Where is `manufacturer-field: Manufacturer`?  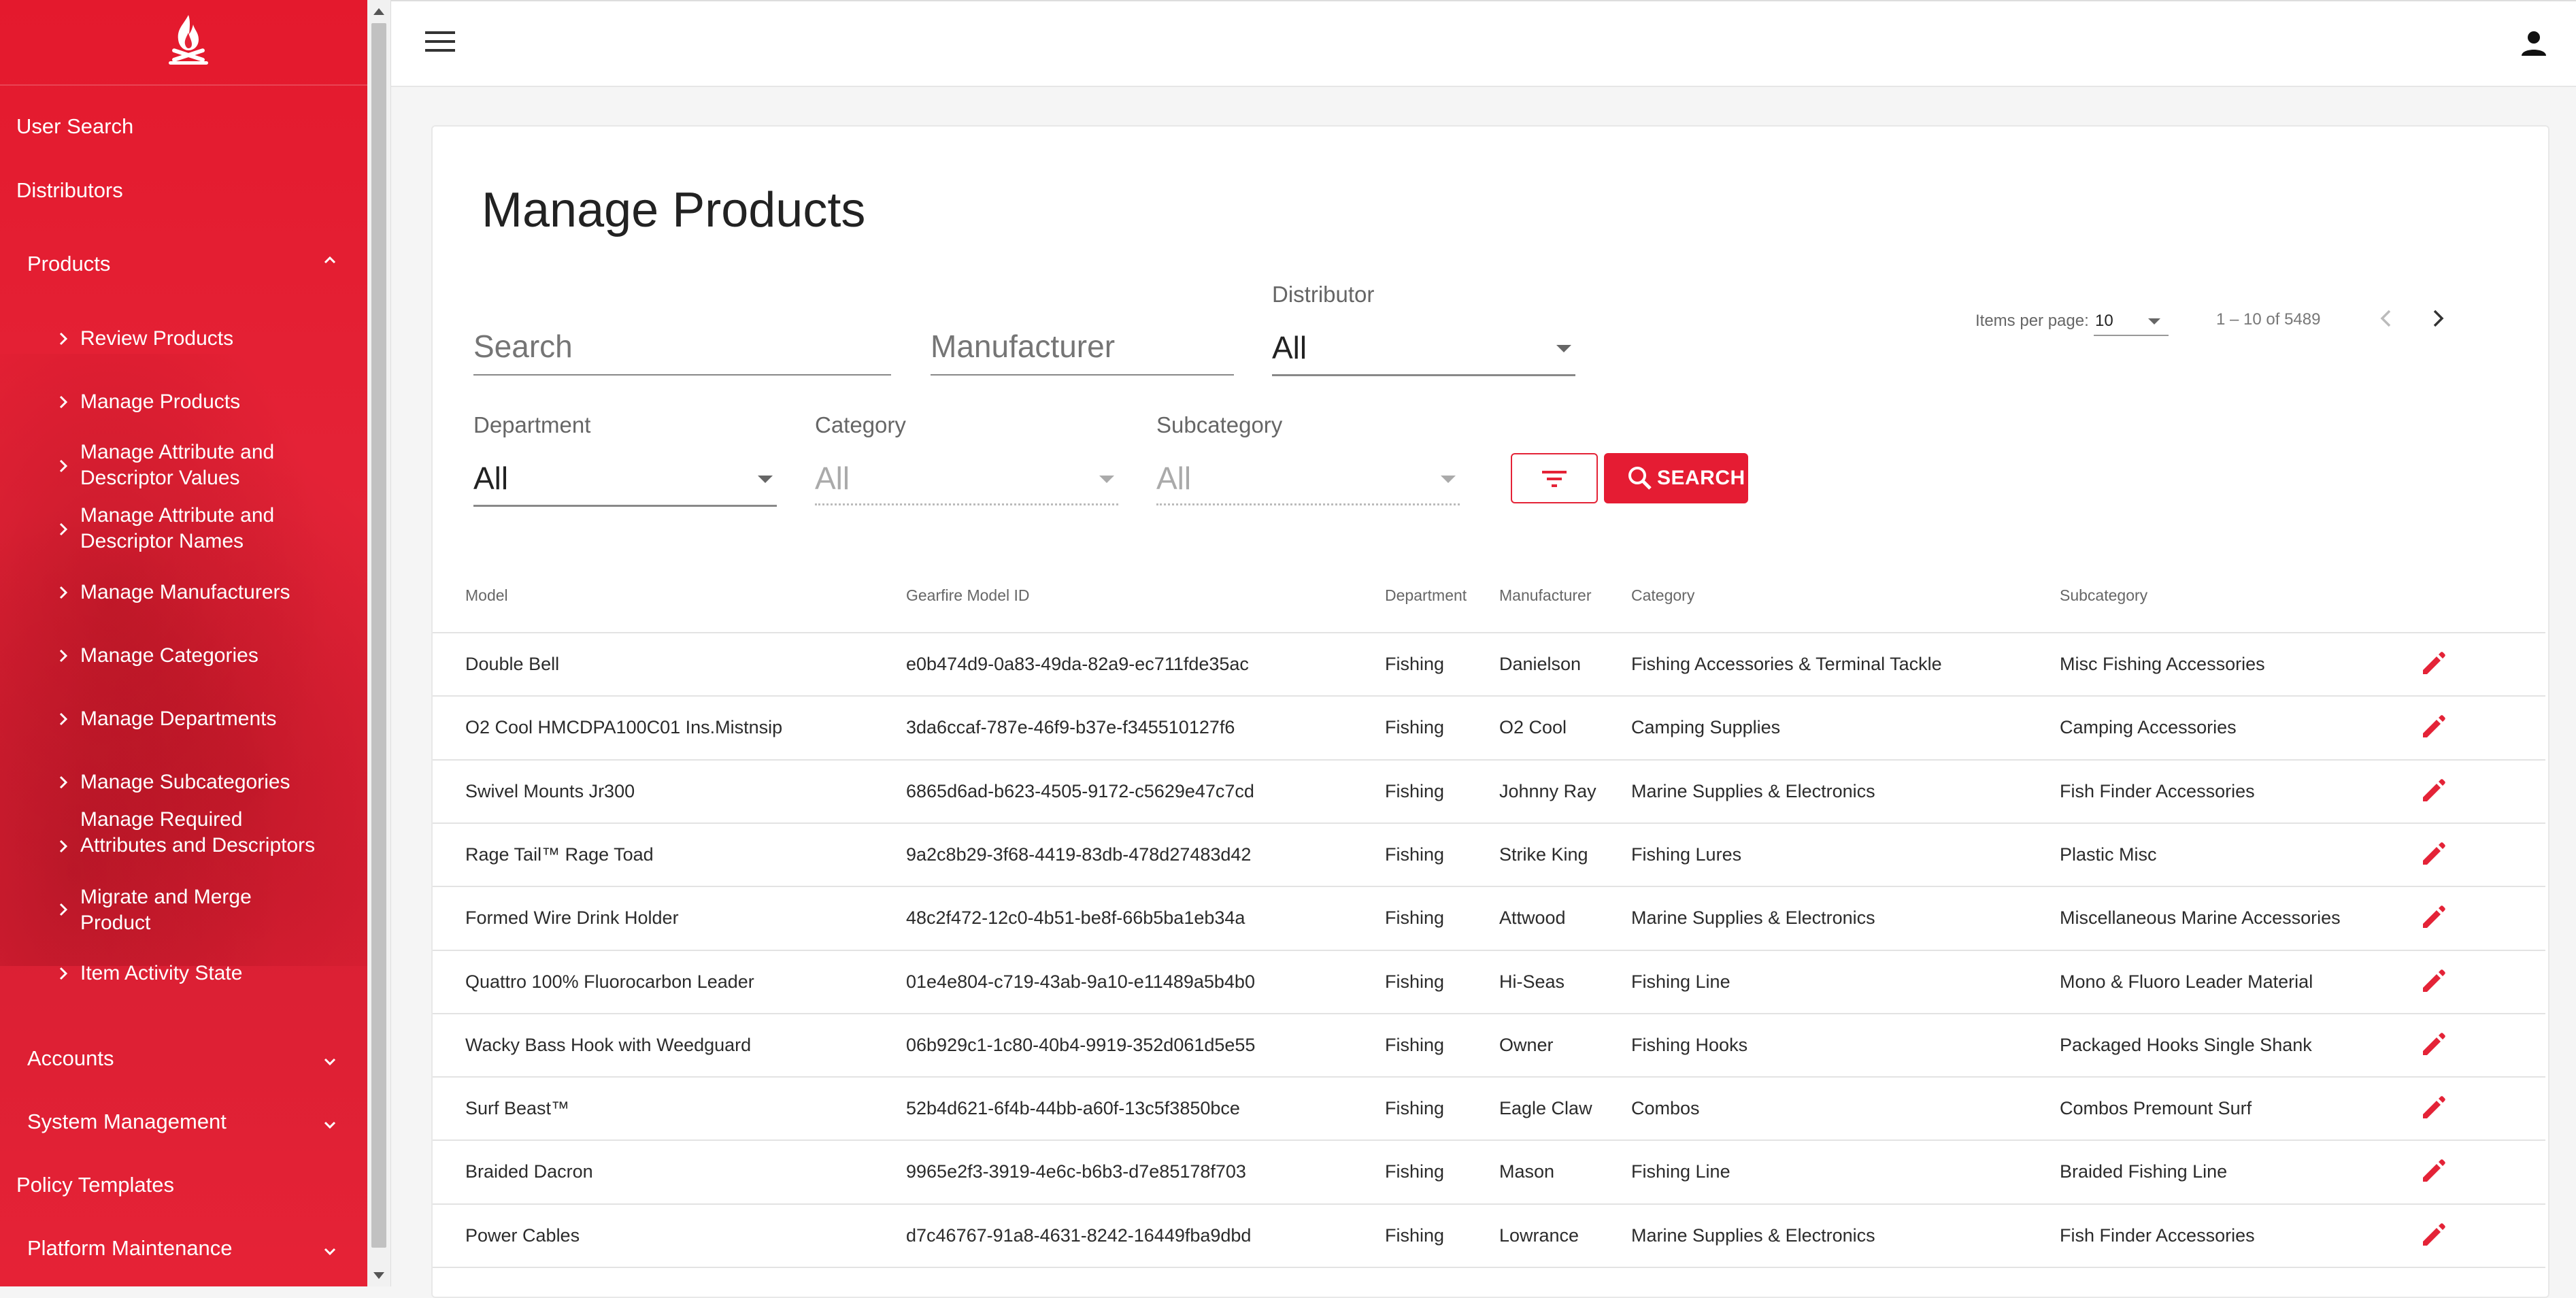 manufacturer-field: Manufacturer is located at coordinates (1082, 349).